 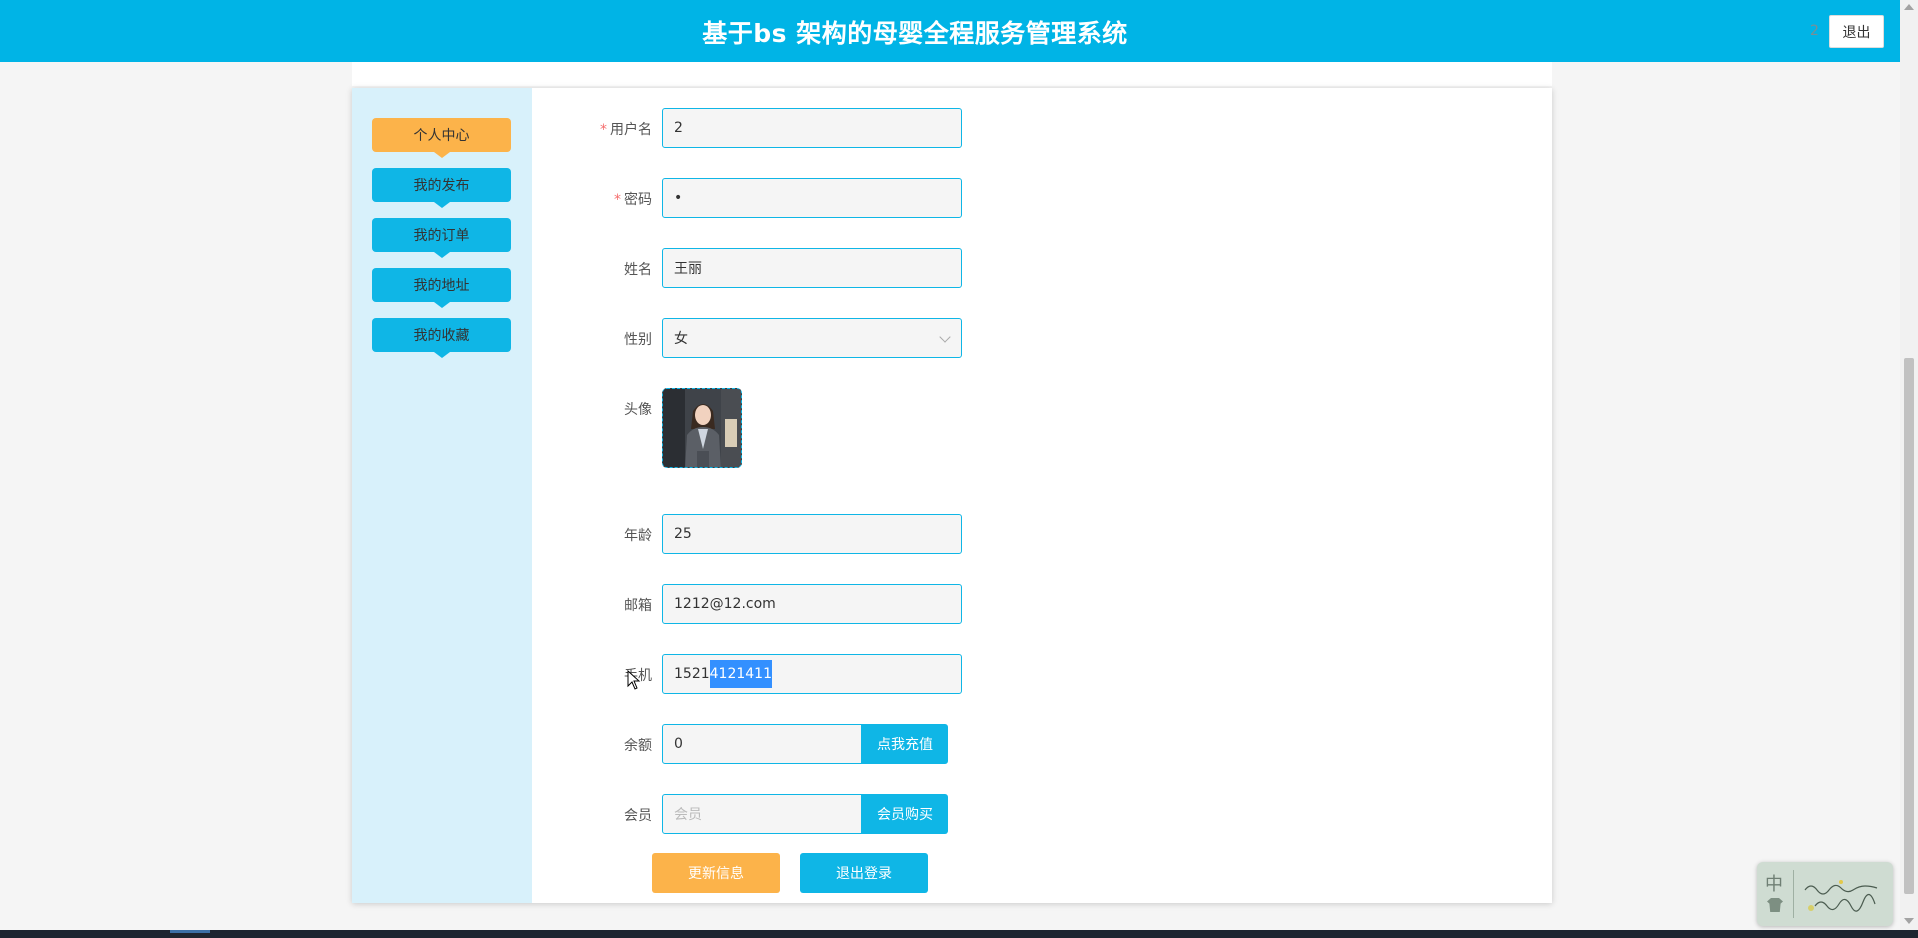 I want to click on recharge-button: 点我充值, so click(x=905, y=744).